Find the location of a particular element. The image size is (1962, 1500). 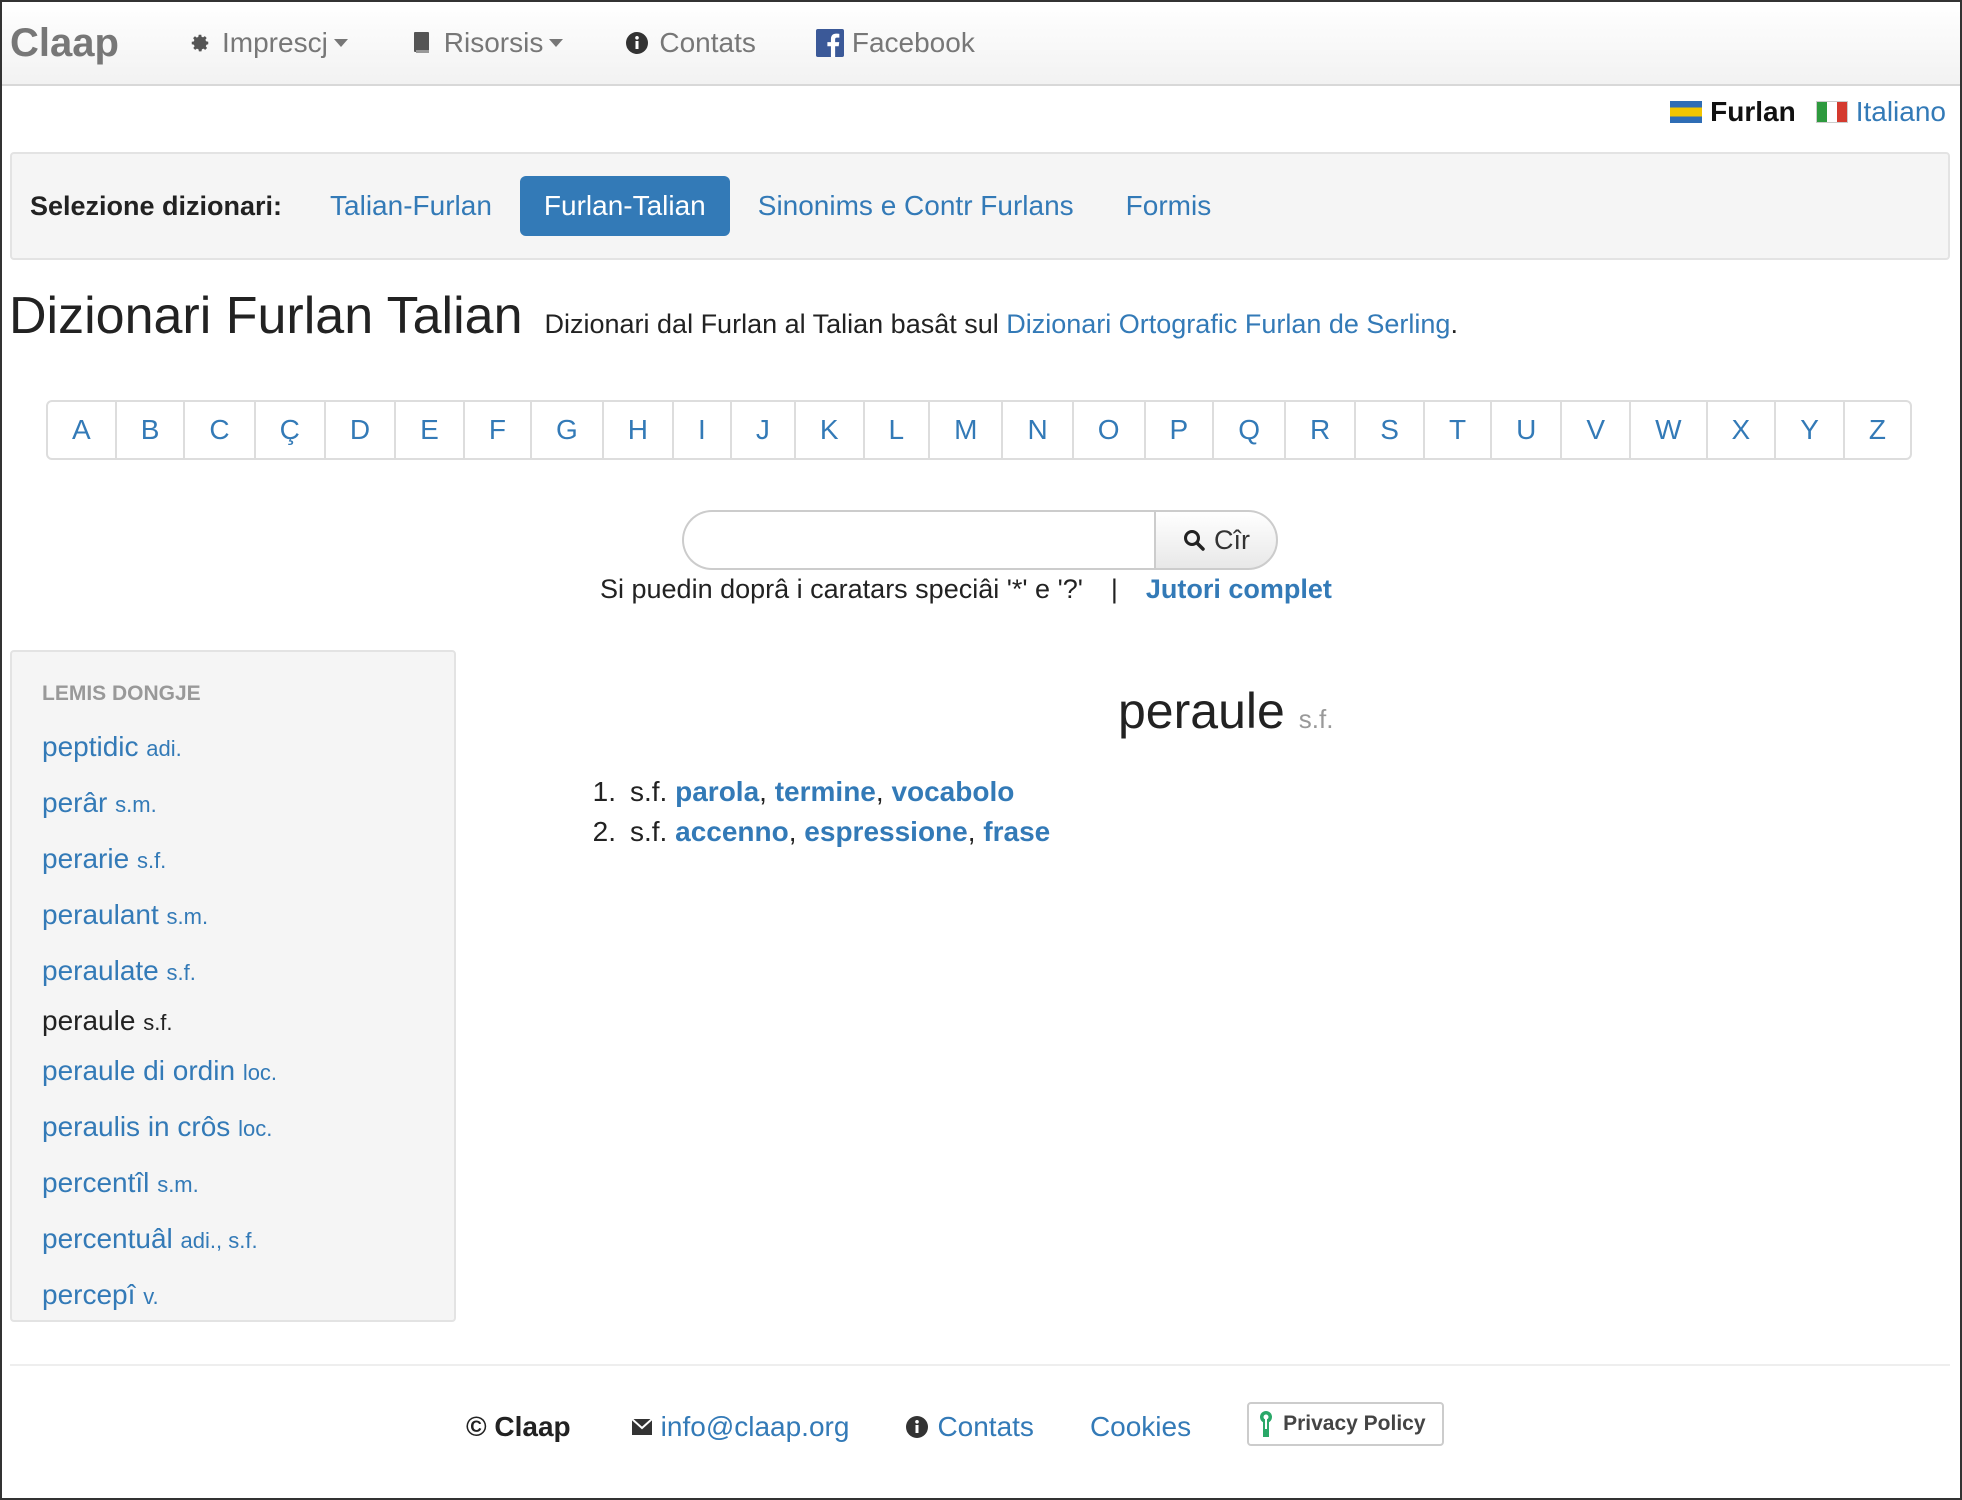

facebook-icon is located at coordinates (829, 43).